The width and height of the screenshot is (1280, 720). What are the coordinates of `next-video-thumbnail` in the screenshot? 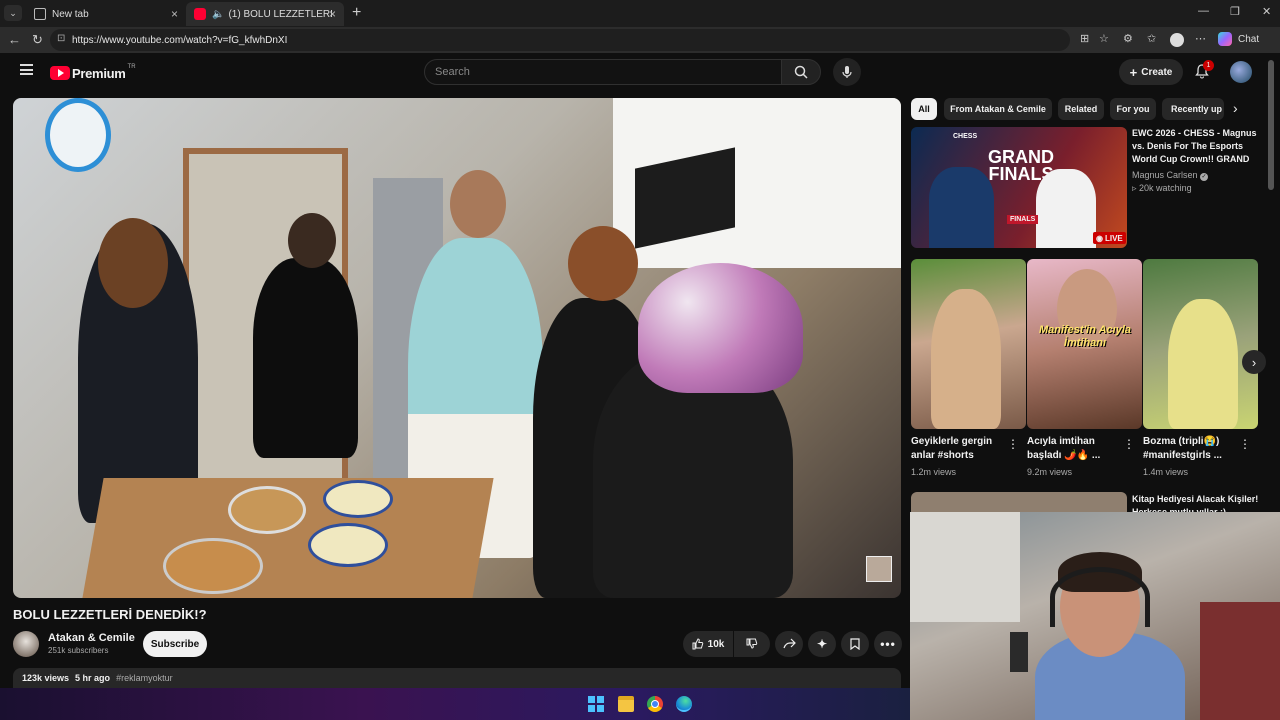 It's located at (1019, 502).